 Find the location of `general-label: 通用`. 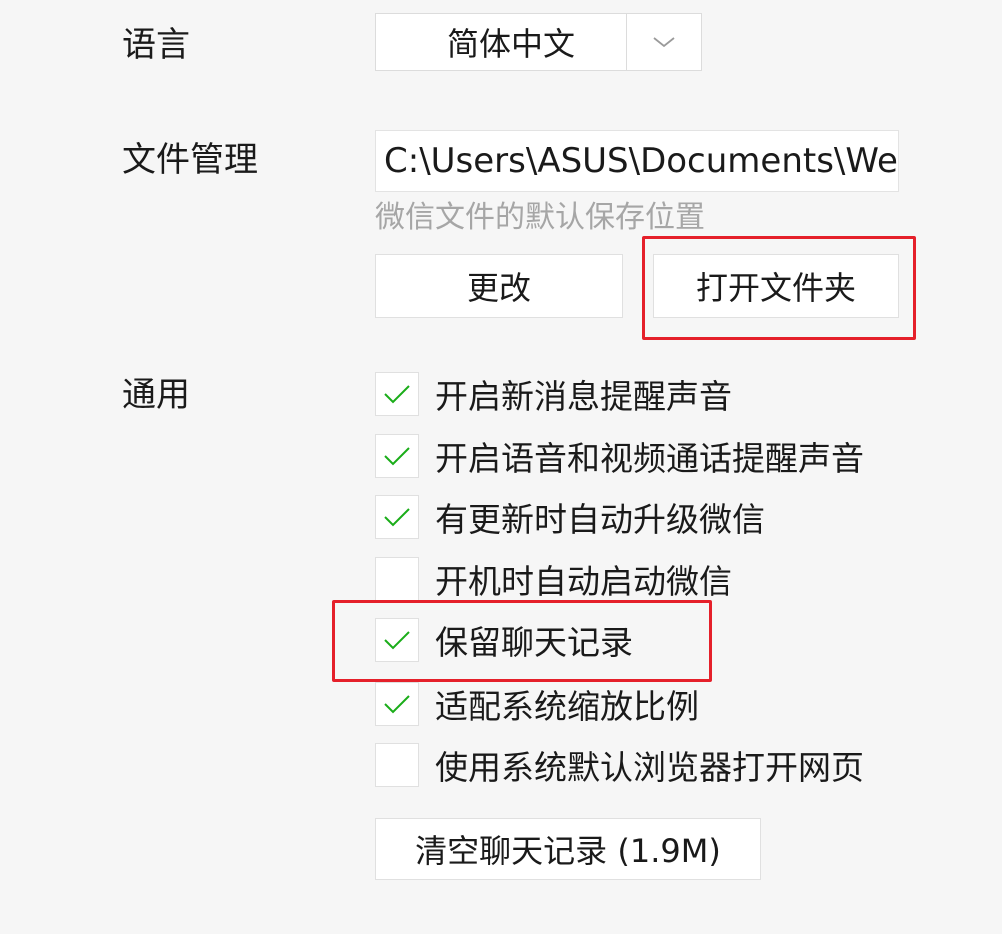

general-label: 通用 is located at coordinates (156, 395).